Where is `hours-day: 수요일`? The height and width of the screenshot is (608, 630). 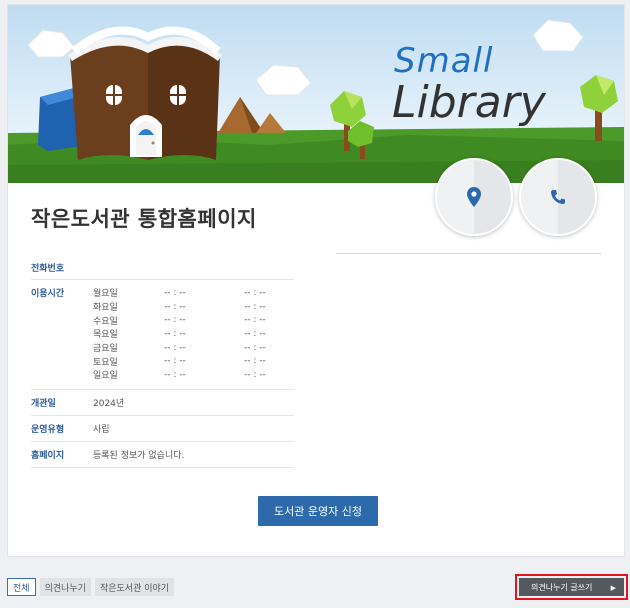 hours-day: 수요일 is located at coordinates (105, 321).